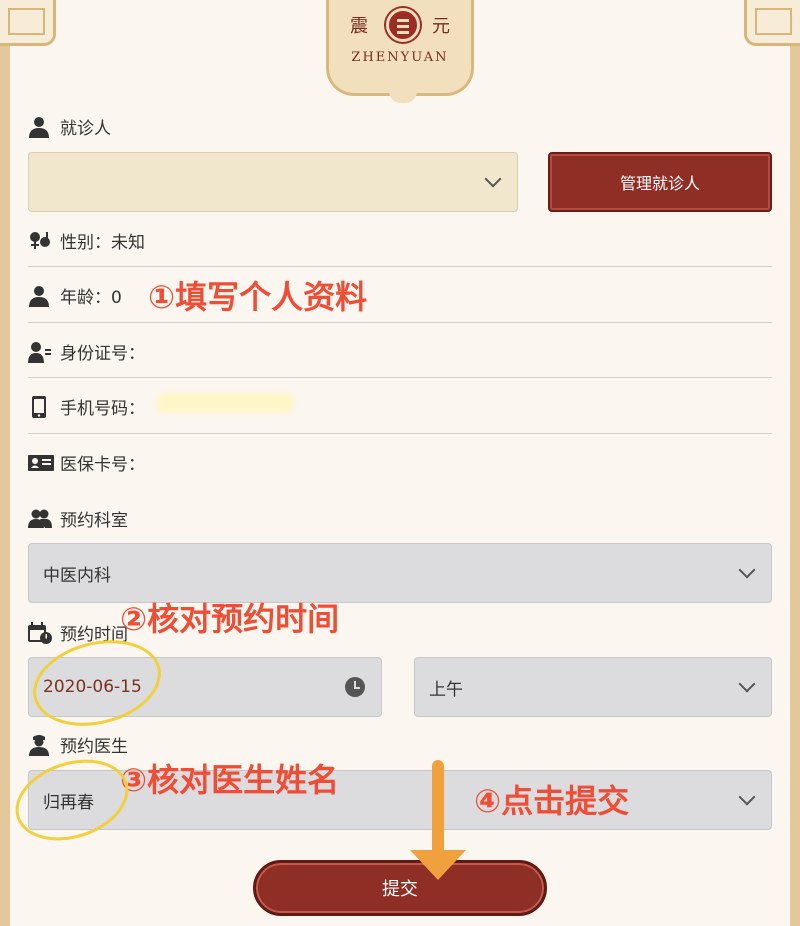  Describe the element at coordinates (225, 403) in the screenshot. I see `phone-redacted` at that location.